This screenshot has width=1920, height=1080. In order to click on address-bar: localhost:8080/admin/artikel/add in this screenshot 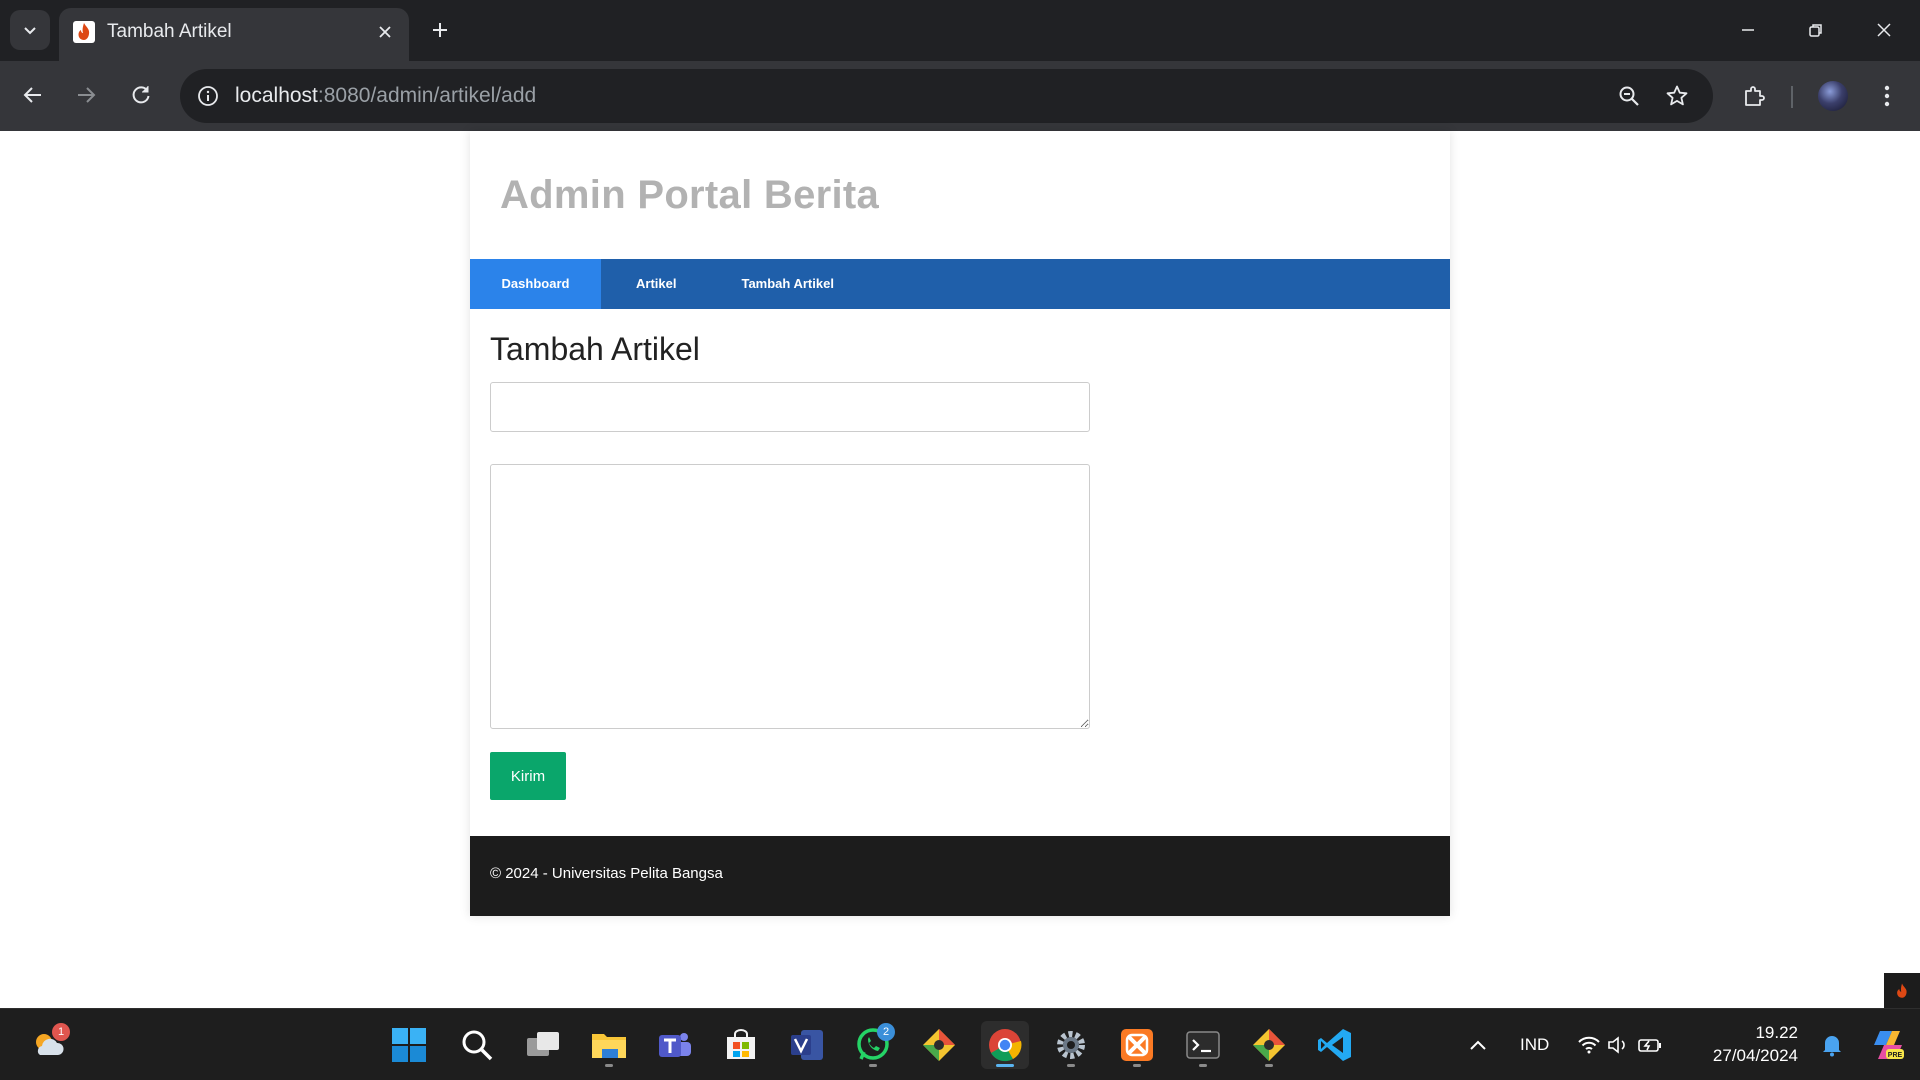, I will do `click(946, 96)`.